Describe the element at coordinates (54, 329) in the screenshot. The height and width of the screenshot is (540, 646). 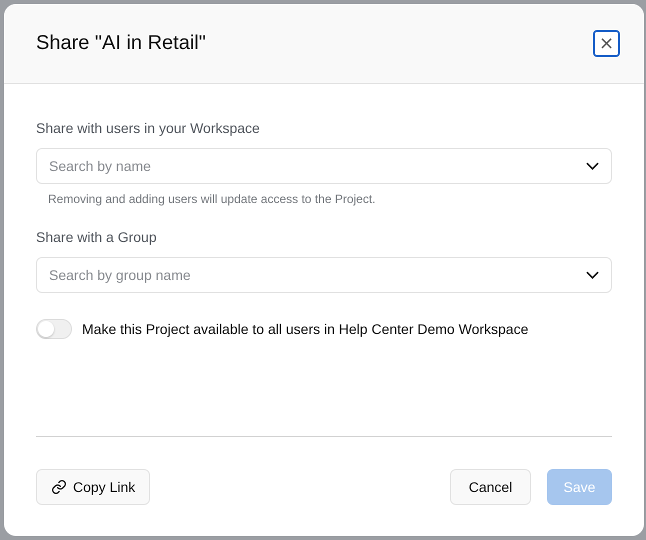
I see `toggle-switch` at that location.